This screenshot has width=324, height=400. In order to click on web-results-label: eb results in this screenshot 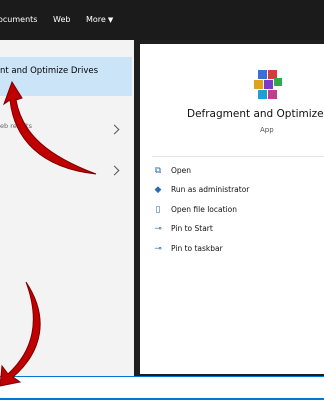, I will do `click(16, 126)`.